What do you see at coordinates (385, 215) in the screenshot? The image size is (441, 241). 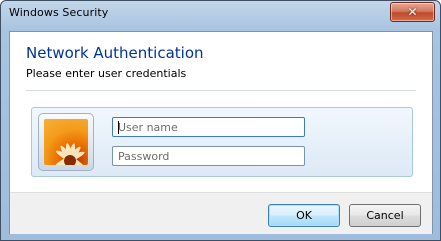 I see `cancel-button: Cancel` at bounding box center [385, 215].